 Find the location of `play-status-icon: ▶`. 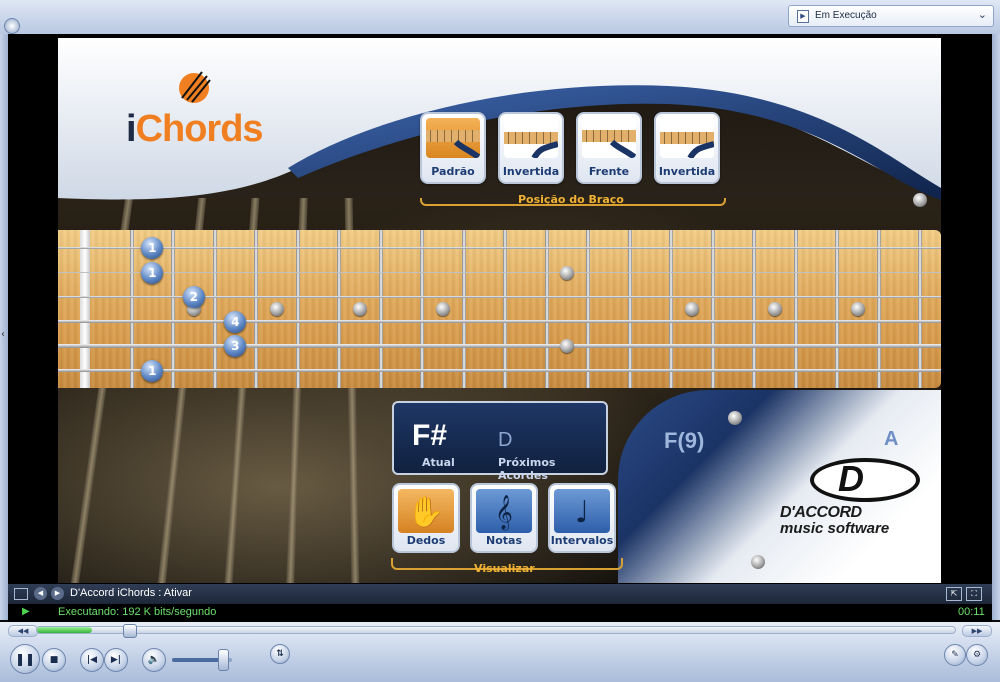

play-status-icon: ▶ is located at coordinates (26, 611).